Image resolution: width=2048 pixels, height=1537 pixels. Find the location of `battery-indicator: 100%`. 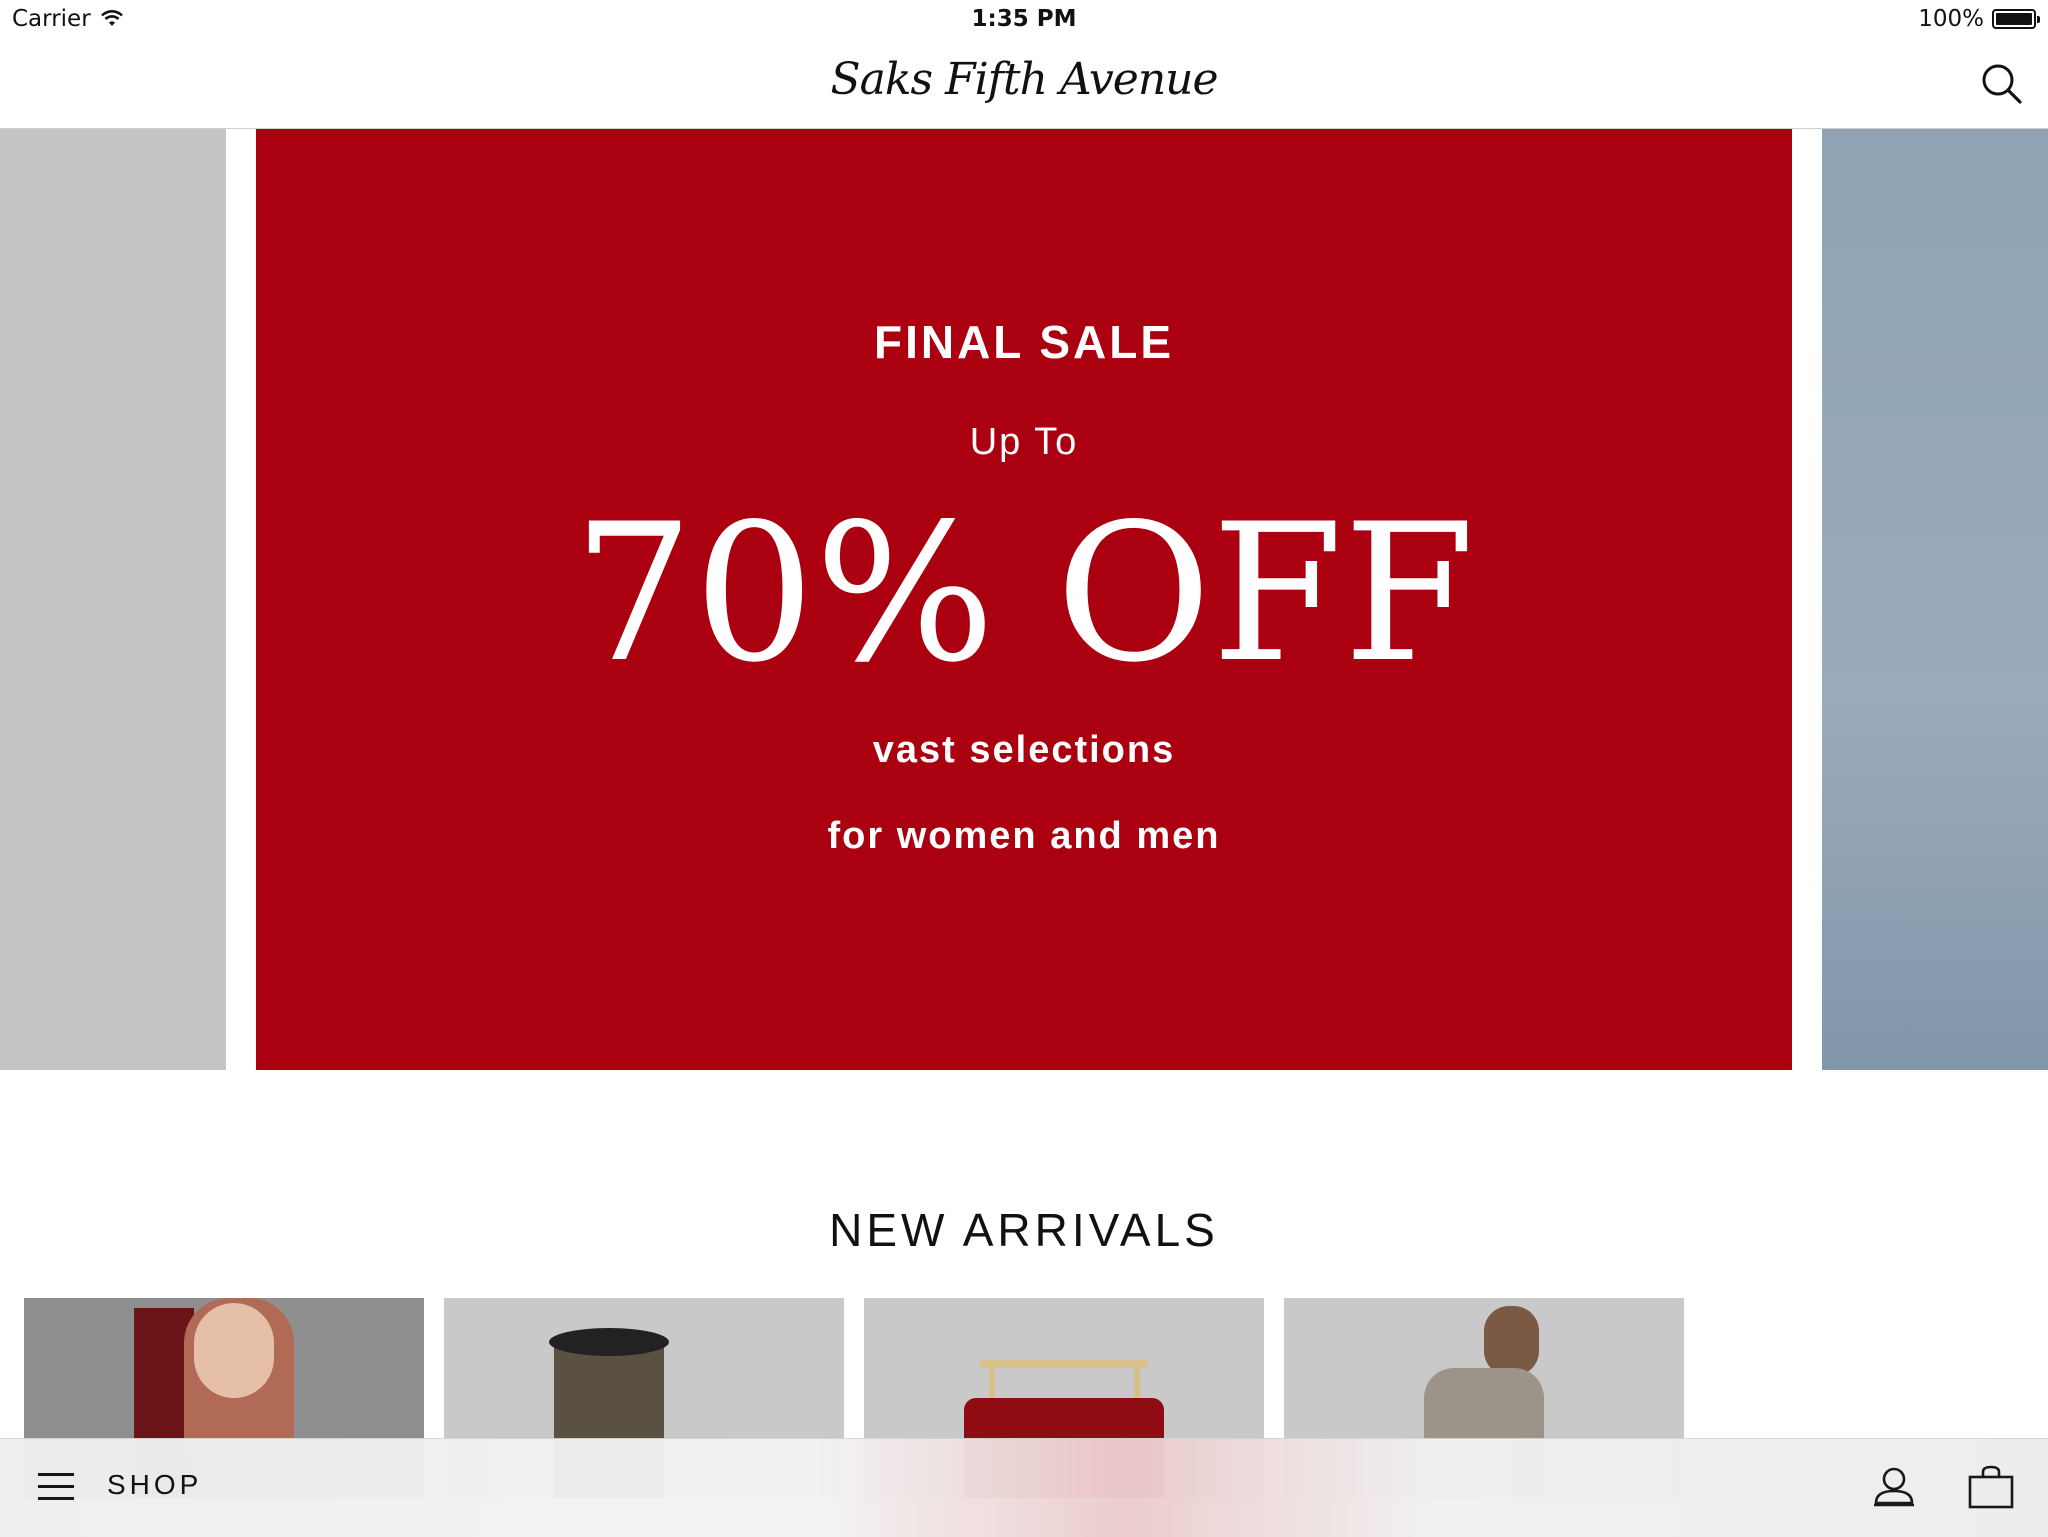

battery-indicator: 100% is located at coordinates (1979, 19).